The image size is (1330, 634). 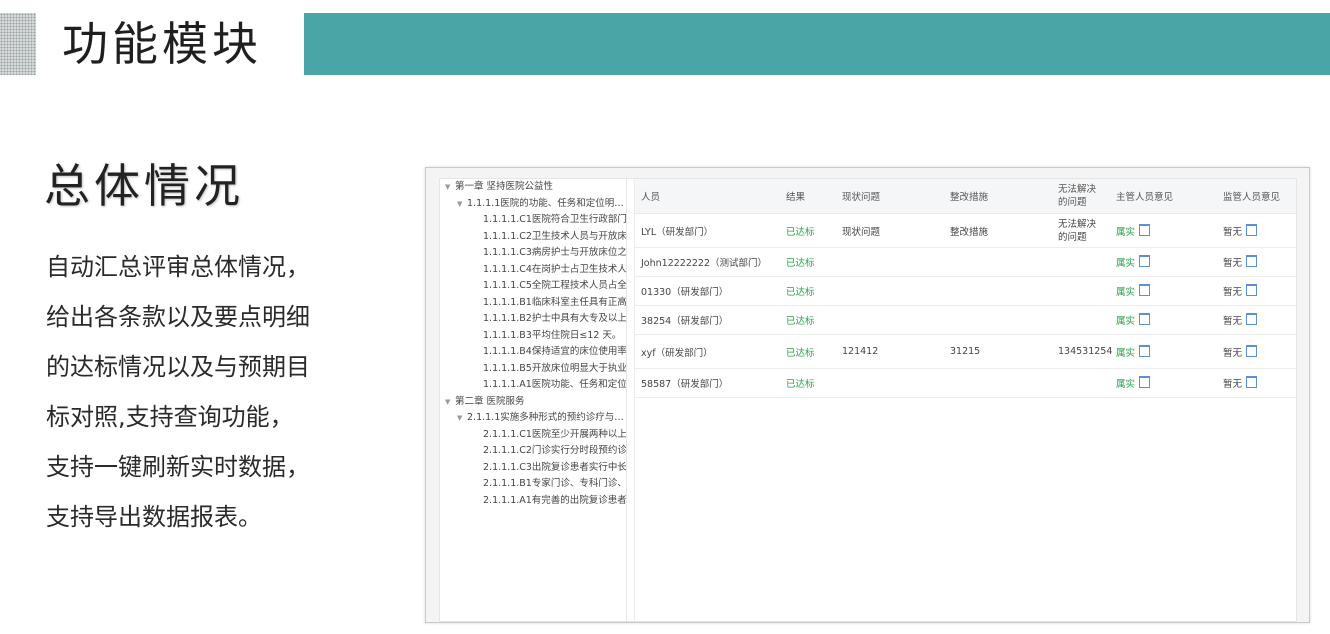 I want to click on cell-supervisor: 暂无, so click(x=1256, y=230).